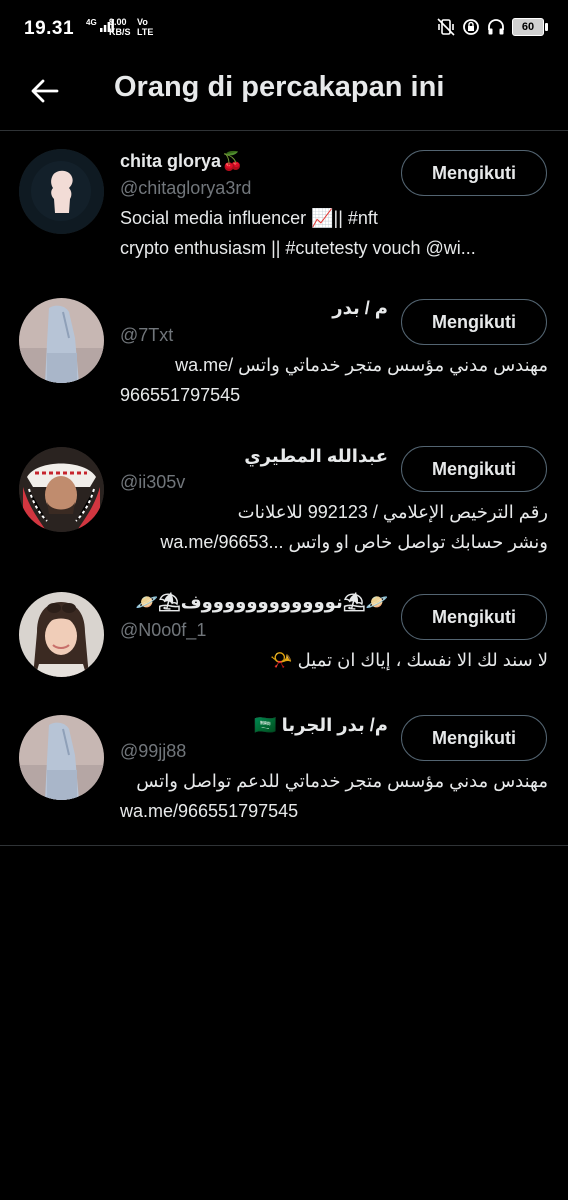 Image resolution: width=568 pixels, height=1200 pixels. What do you see at coordinates (120, 32) in the screenshot?
I see `data-speed-unit: KB/S` at bounding box center [120, 32].